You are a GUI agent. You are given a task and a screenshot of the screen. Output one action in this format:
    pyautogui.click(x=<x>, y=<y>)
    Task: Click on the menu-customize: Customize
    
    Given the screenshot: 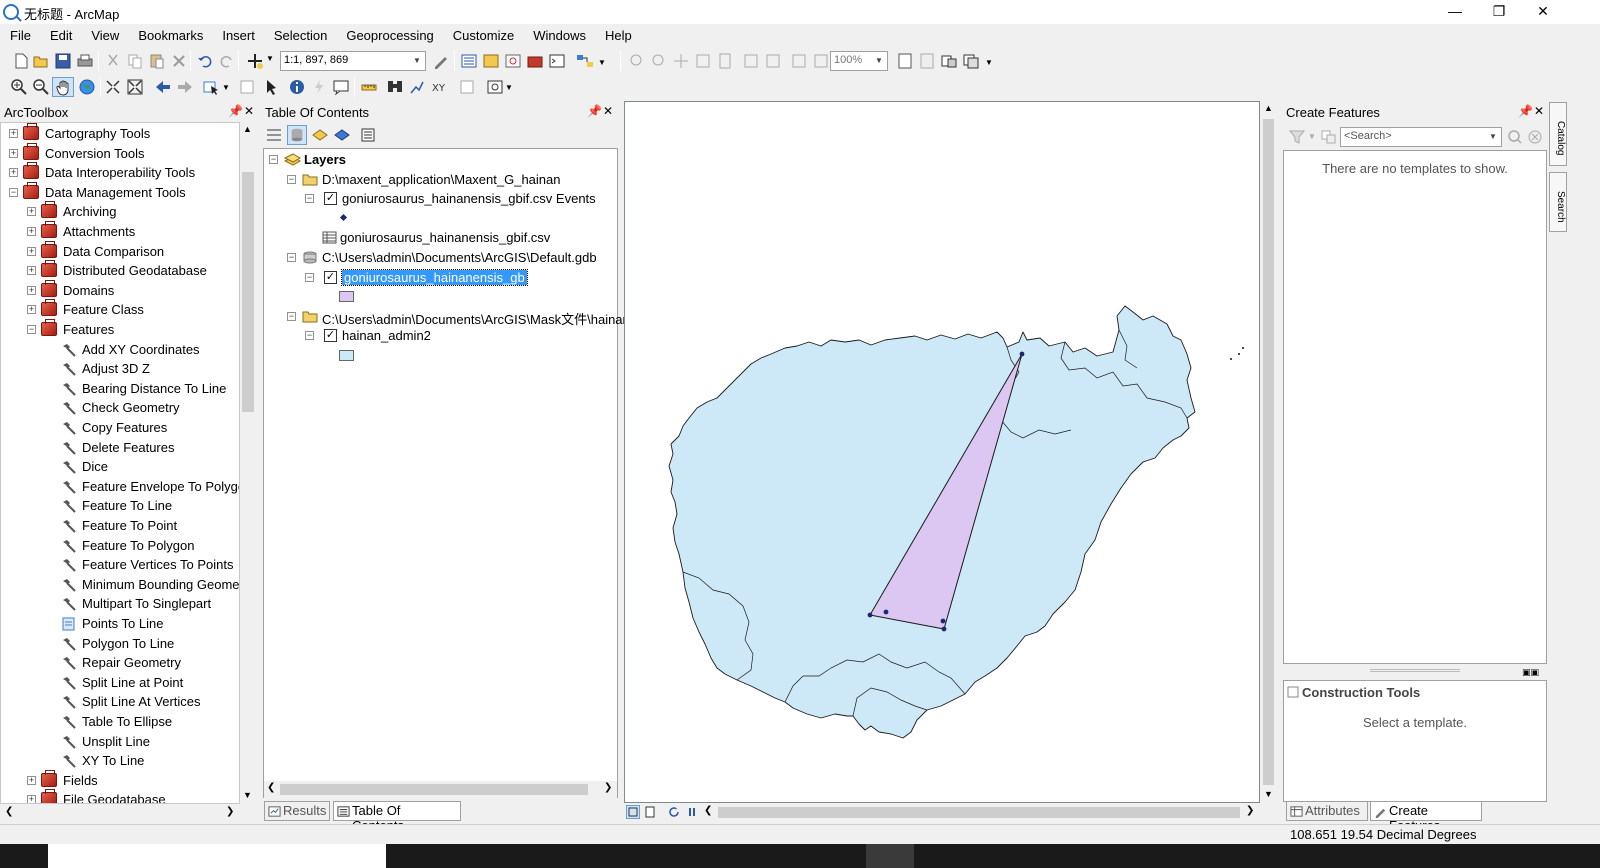 What is the action you would take?
    pyautogui.click(x=481, y=36)
    